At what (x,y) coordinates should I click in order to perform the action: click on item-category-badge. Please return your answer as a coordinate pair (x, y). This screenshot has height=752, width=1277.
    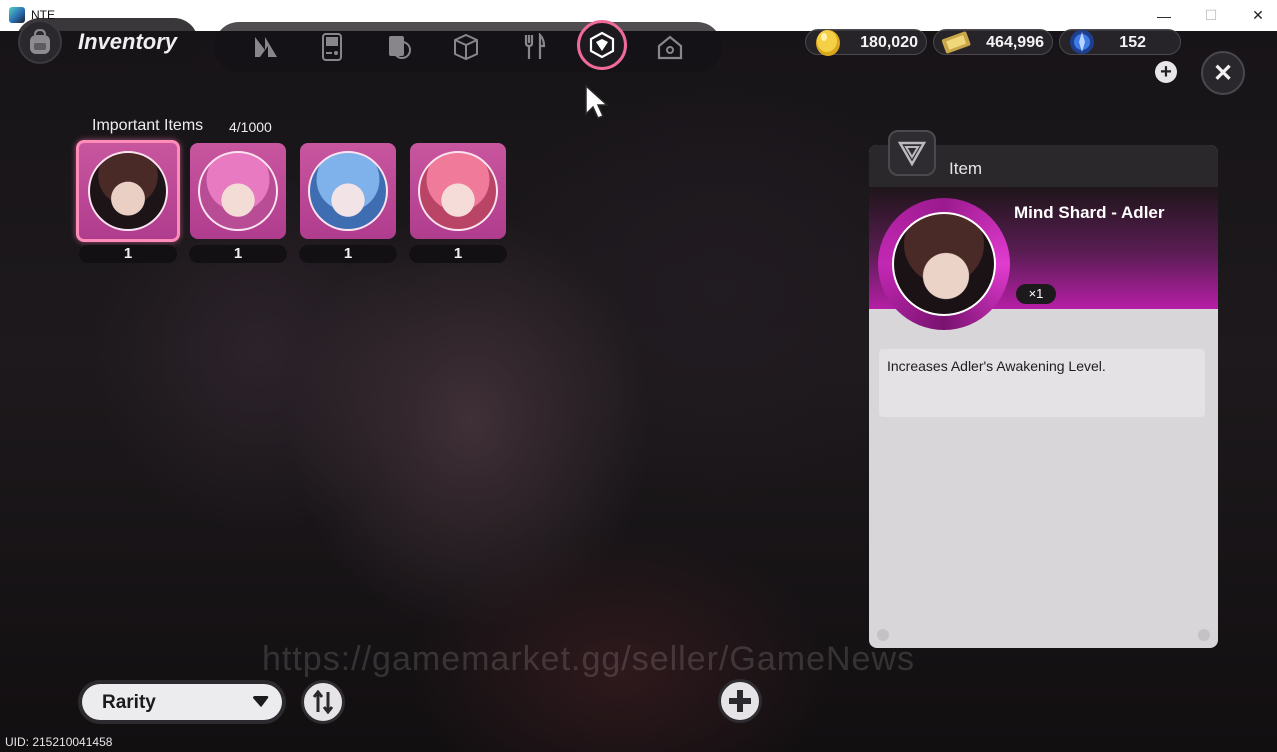
    Looking at the image, I should click on (912, 153).